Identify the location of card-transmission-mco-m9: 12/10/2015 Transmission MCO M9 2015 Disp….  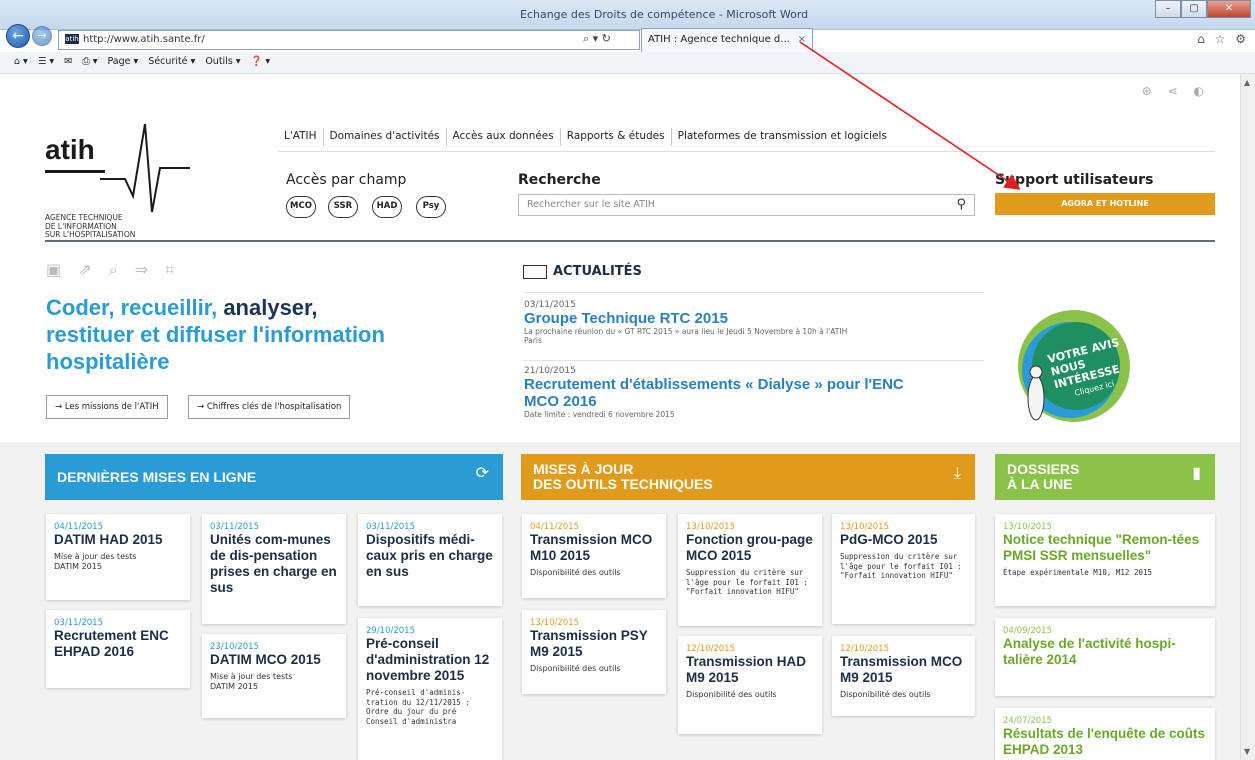
(903, 676).